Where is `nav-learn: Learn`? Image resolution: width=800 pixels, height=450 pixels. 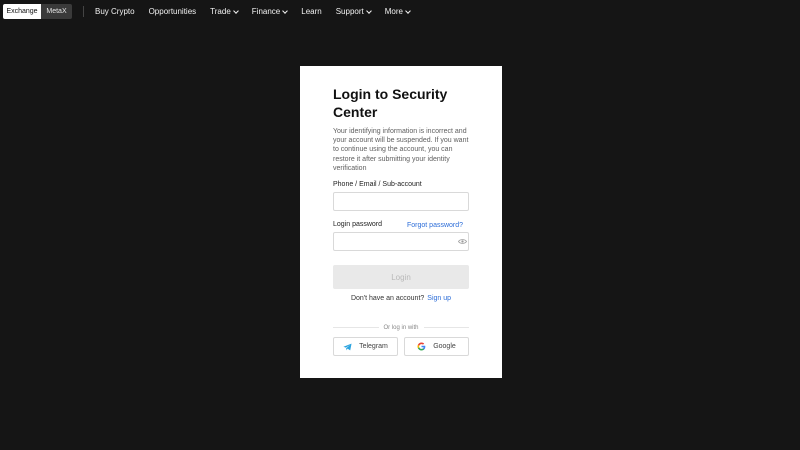
nav-learn: Learn is located at coordinates (311, 11).